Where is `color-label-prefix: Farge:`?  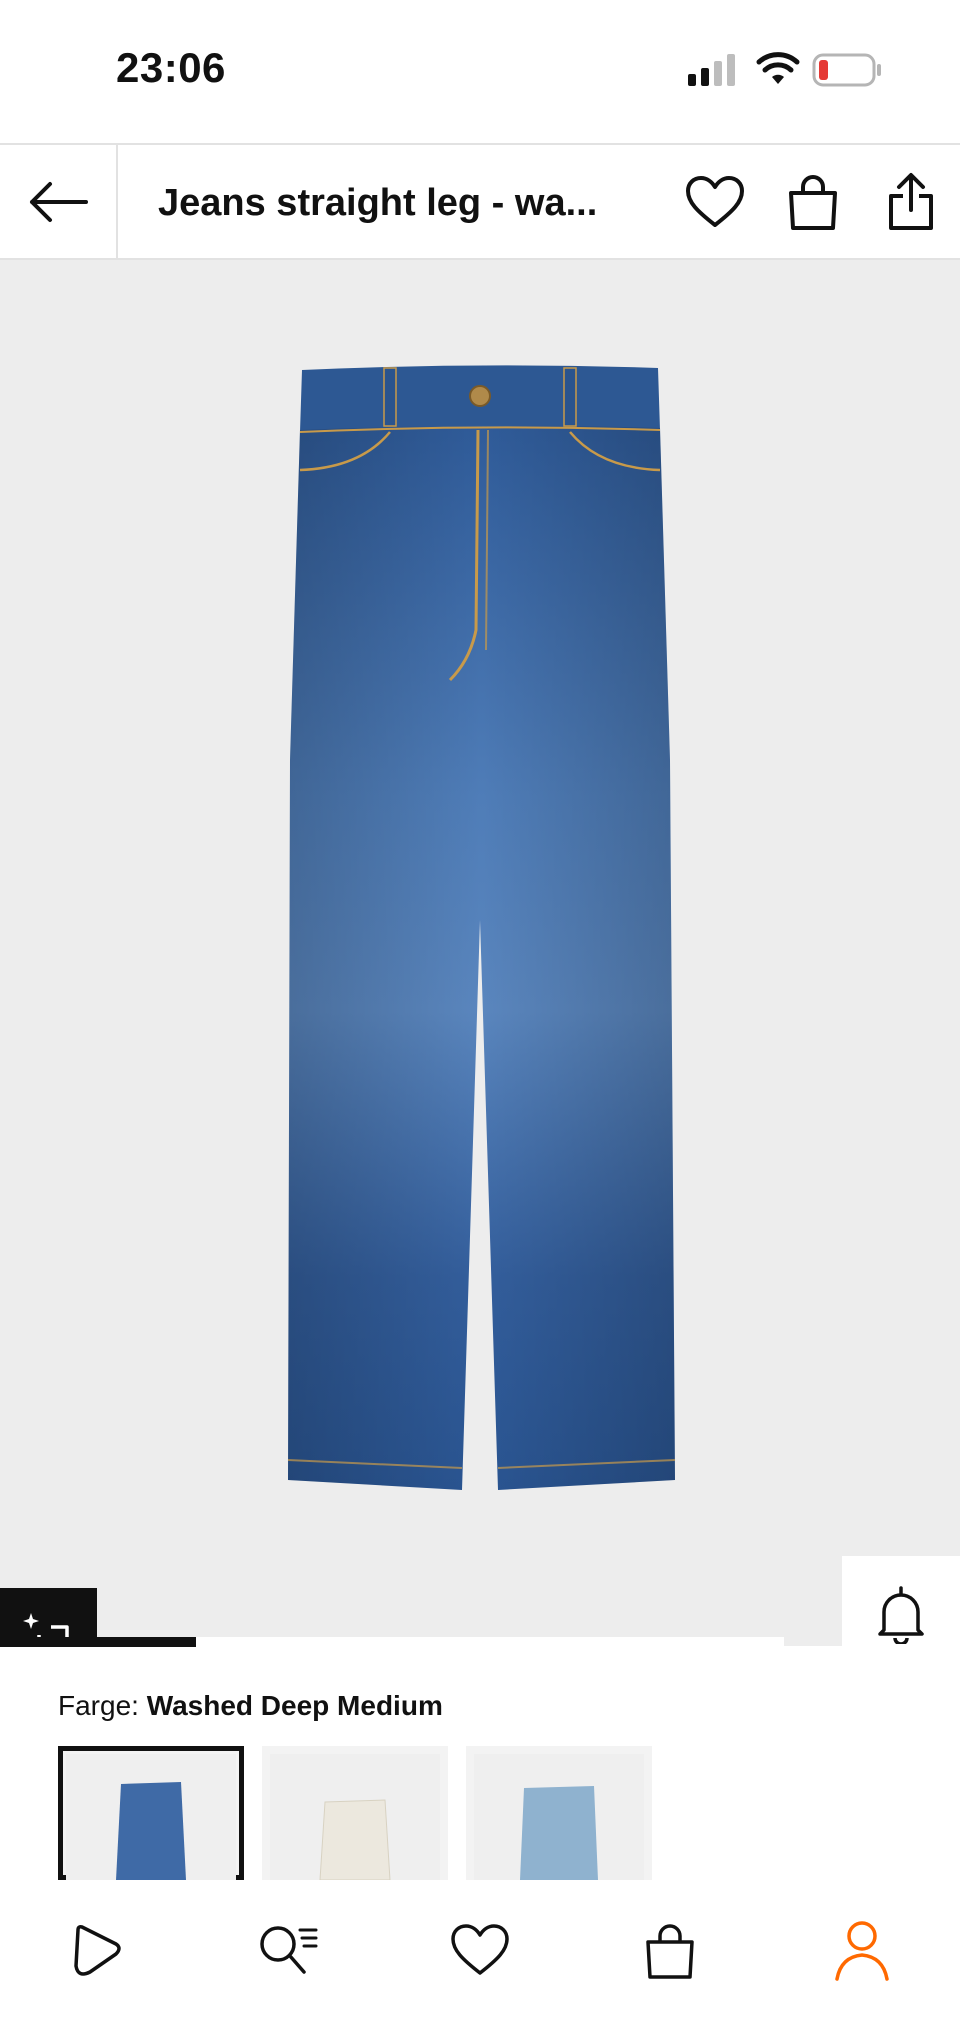
color-label-prefix: Farge: is located at coordinates (98, 1705).